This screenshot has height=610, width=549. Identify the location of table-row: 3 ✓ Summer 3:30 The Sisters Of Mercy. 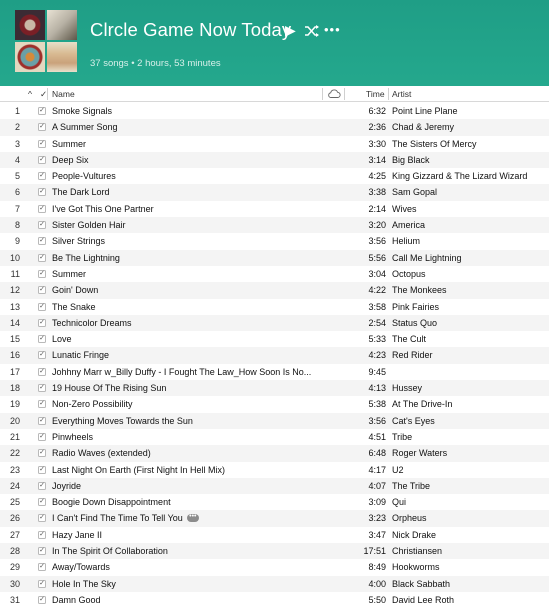
(274, 144).